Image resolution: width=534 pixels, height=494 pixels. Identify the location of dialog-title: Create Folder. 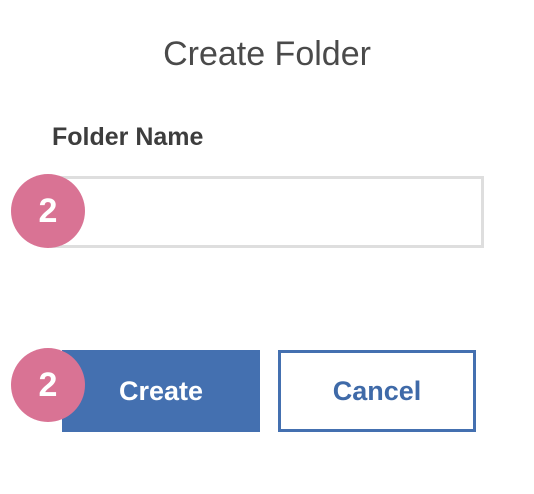
(267, 54).